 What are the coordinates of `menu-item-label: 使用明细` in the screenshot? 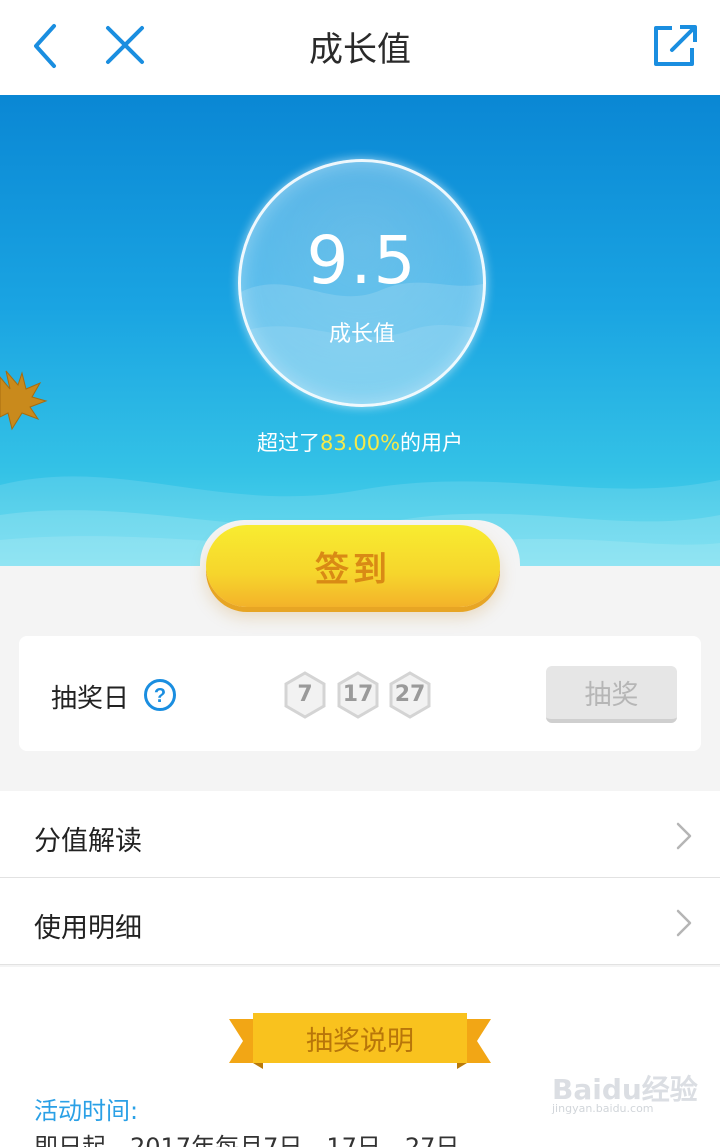 It's located at (88, 928).